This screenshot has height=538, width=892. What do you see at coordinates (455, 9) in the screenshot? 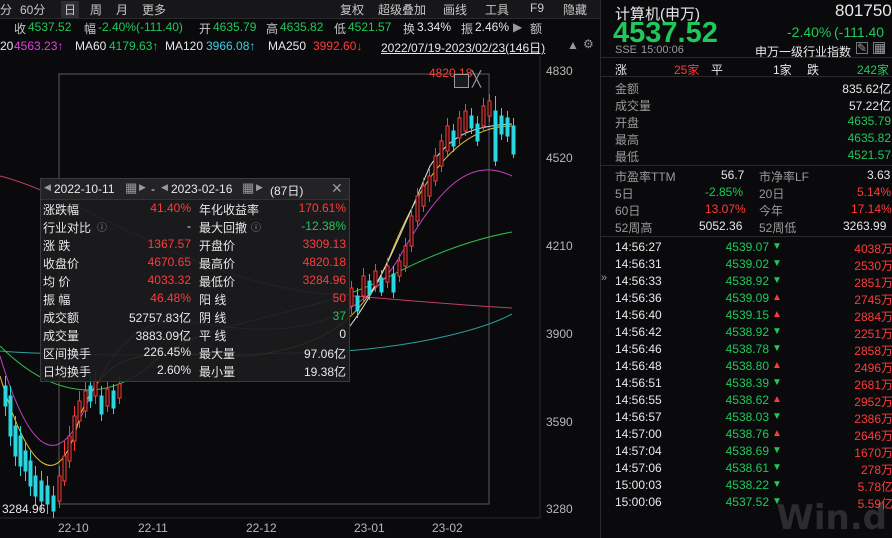
I see `draw-line-button: 画线` at bounding box center [455, 9].